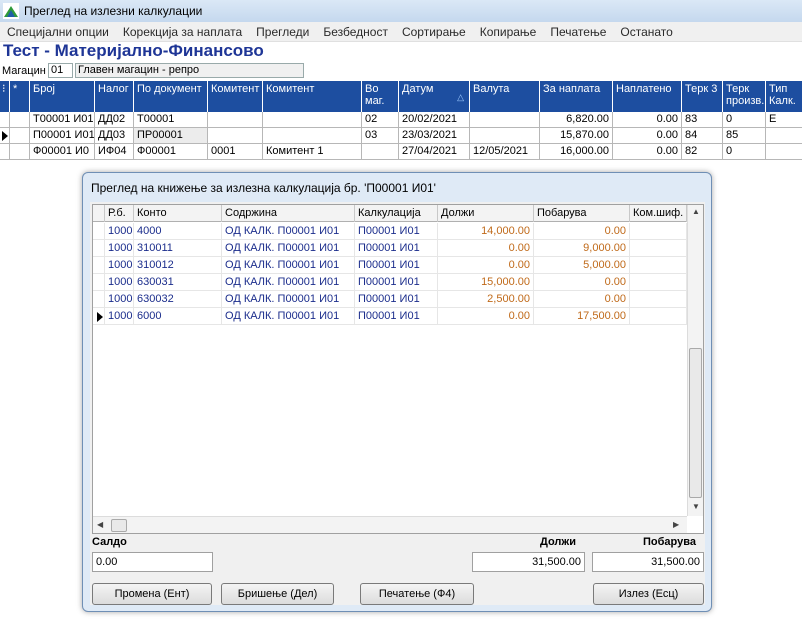 Image resolution: width=802 pixels, height=623 pixels. I want to click on col-header-currency-date: Валута, so click(505, 96).